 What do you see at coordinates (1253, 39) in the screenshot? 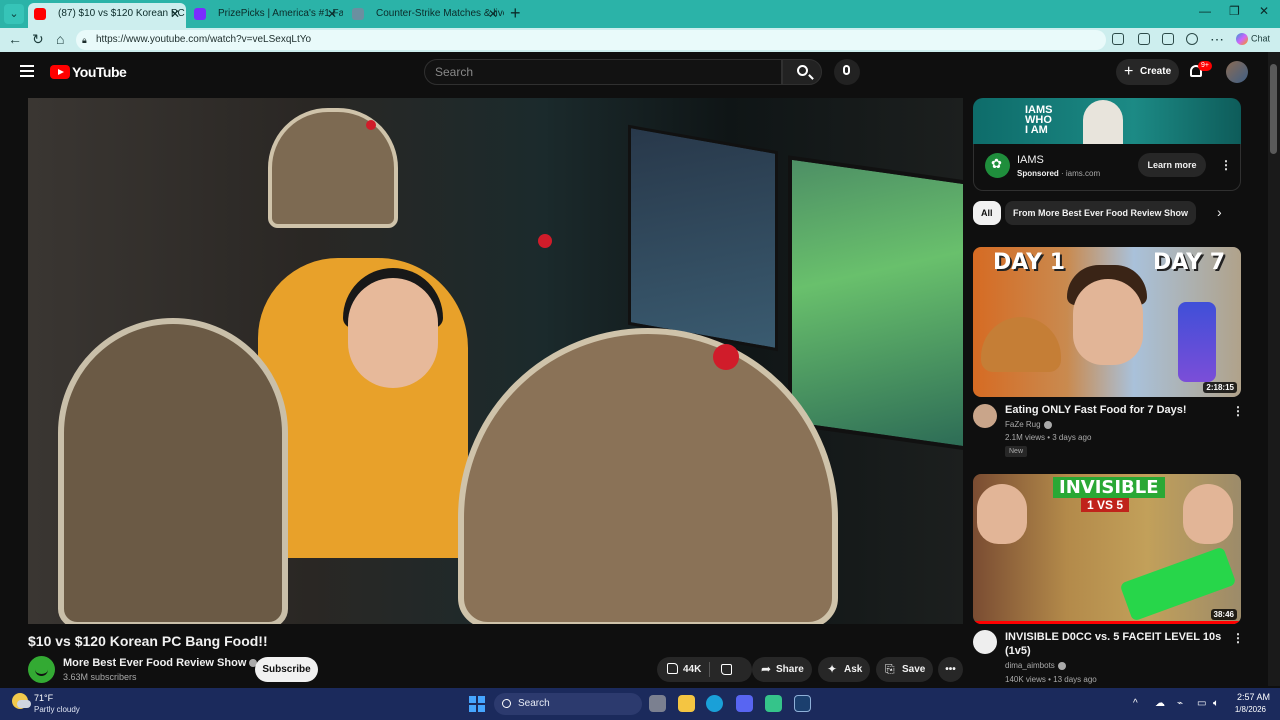
I see `copilot-chat-button: Chat` at bounding box center [1253, 39].